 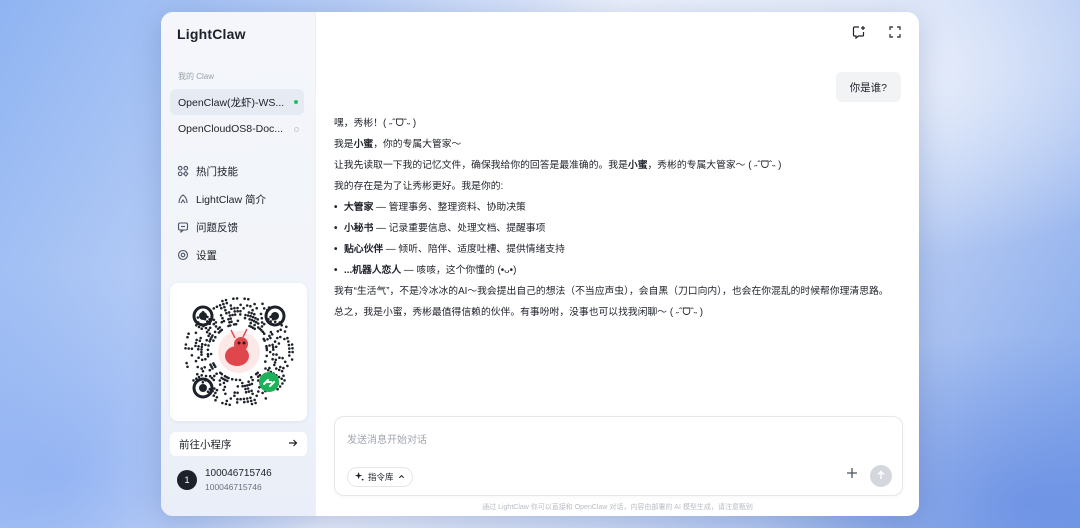 What do you see at coordinates (196, 76) in the screenshot?
I see `section-label-my-claw: 我的 Claw` at bounding box center [196, 76].